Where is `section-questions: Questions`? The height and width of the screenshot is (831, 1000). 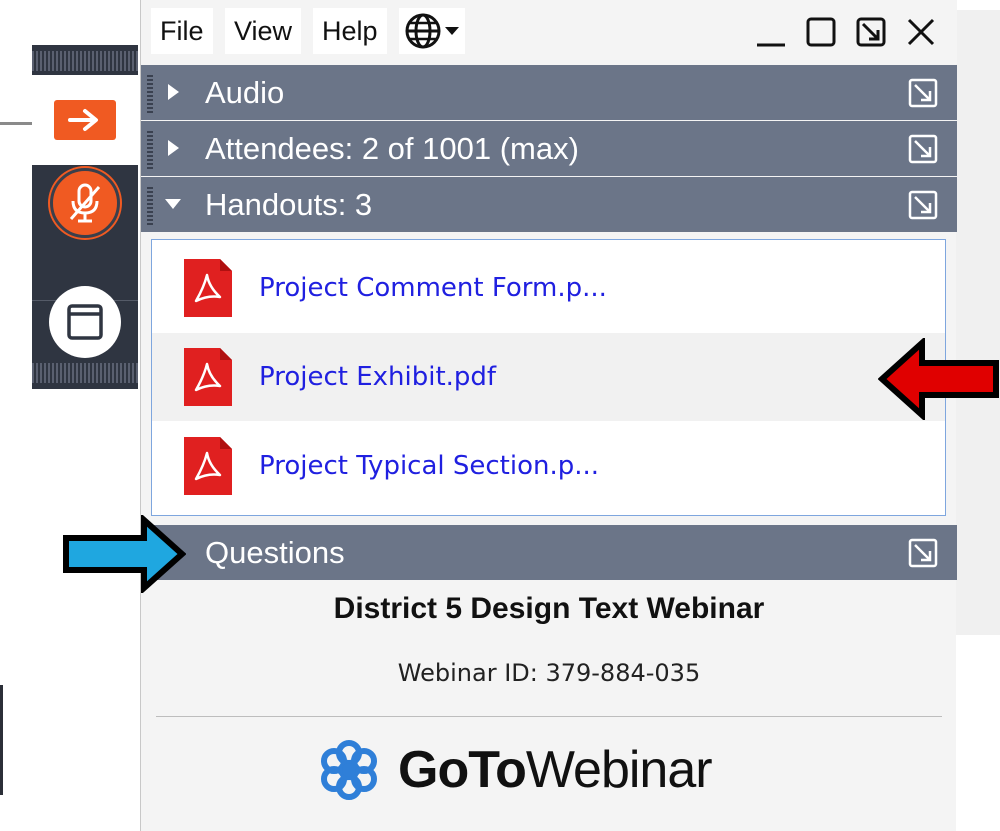
section-questions: Questions is located at coordinates (549, 552).